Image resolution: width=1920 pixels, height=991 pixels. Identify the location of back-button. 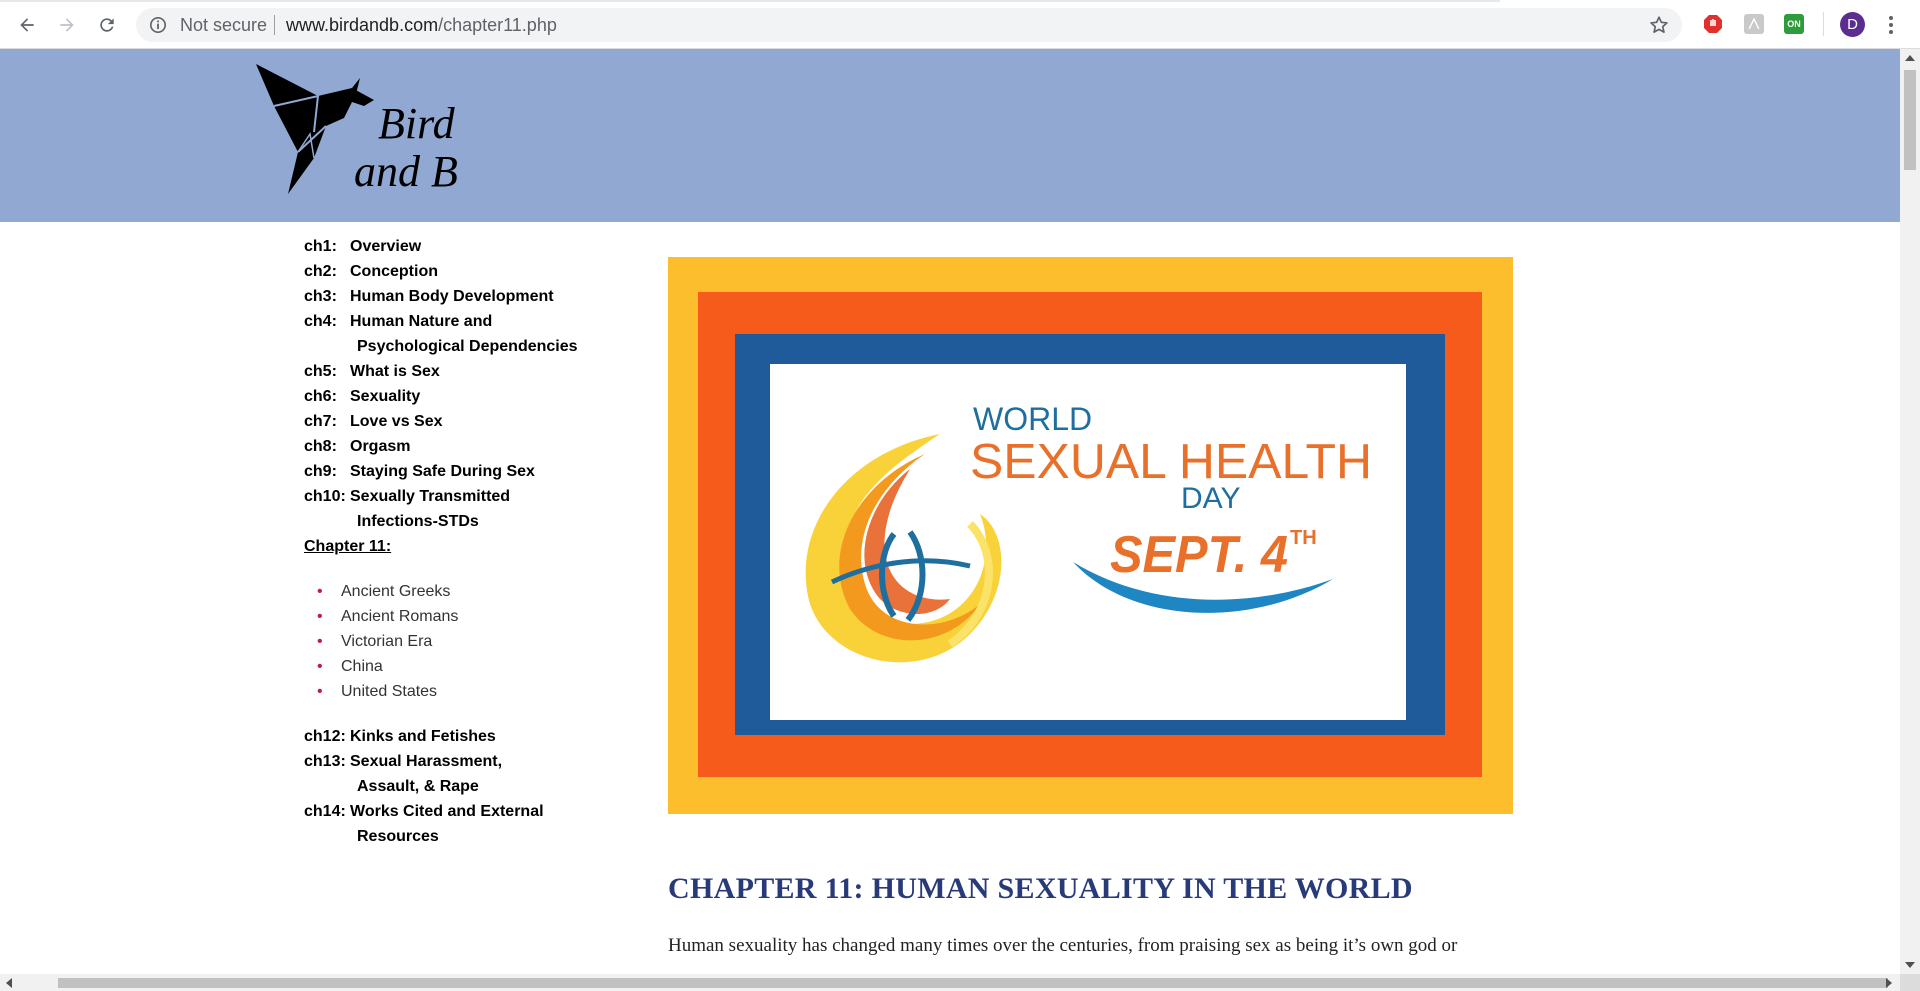
(27, 25).